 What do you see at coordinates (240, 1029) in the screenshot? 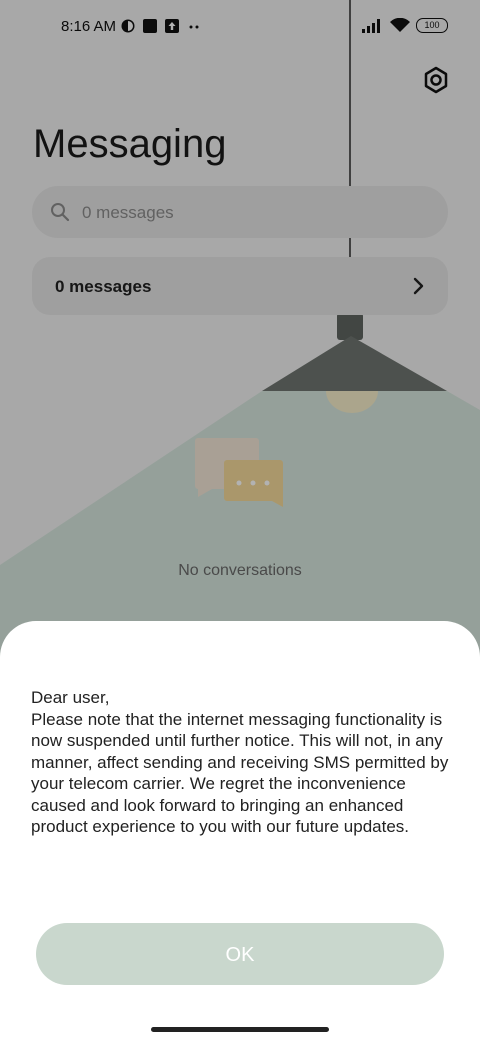
I see `home-indicator` at bounding box center [240, 1029].